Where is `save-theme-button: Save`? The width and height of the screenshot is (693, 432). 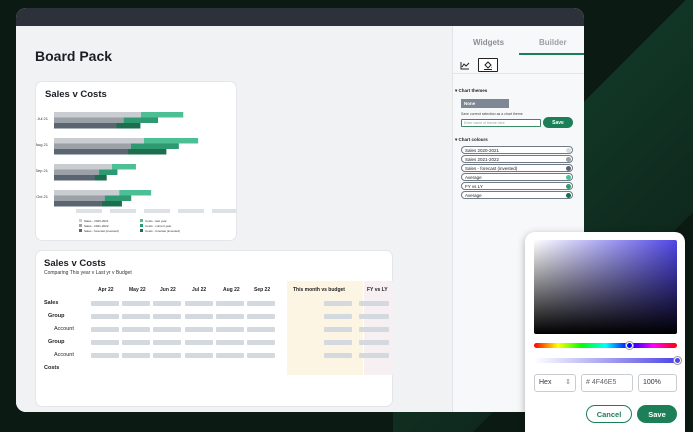
save-theme-button: Save is located at coordinates (558, 122).